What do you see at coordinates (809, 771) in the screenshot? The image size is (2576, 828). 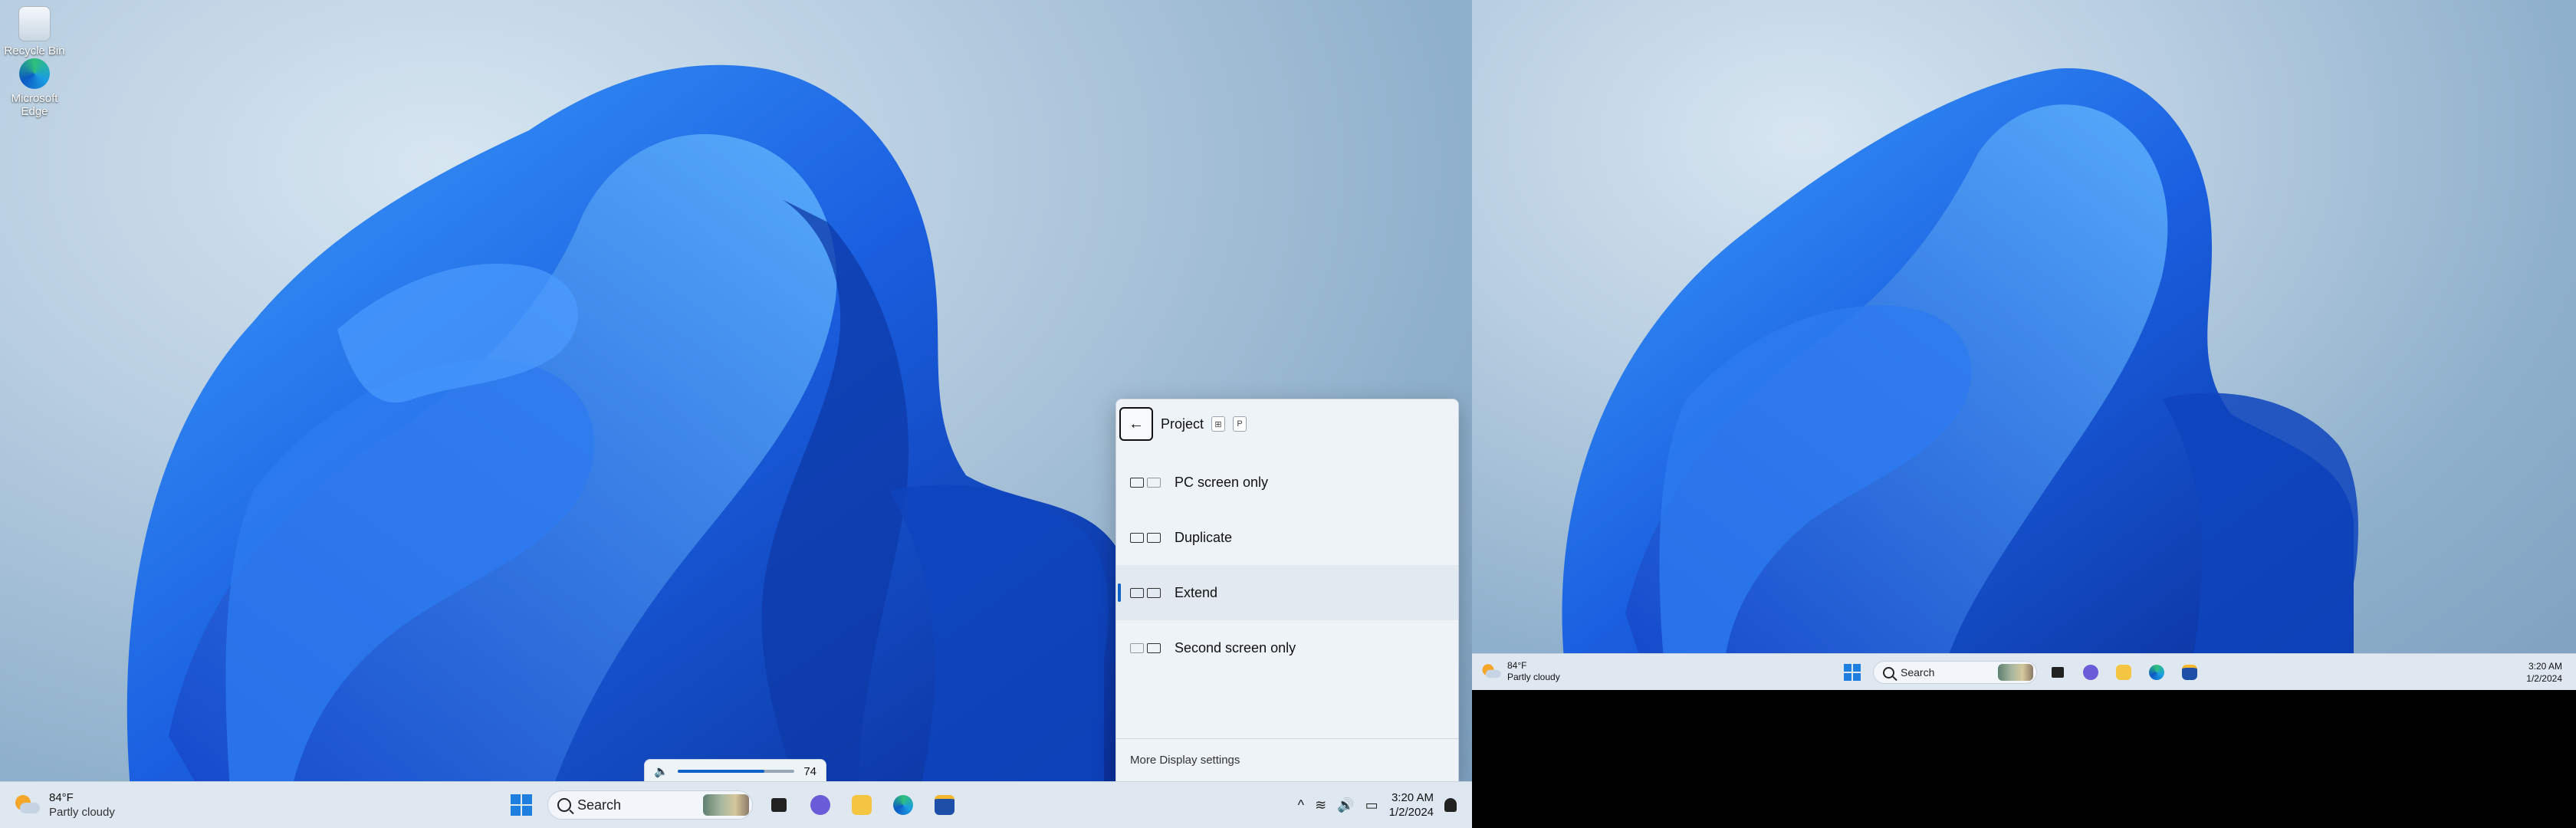 I see `volume-value: 74` at bounding box center [809, 771].